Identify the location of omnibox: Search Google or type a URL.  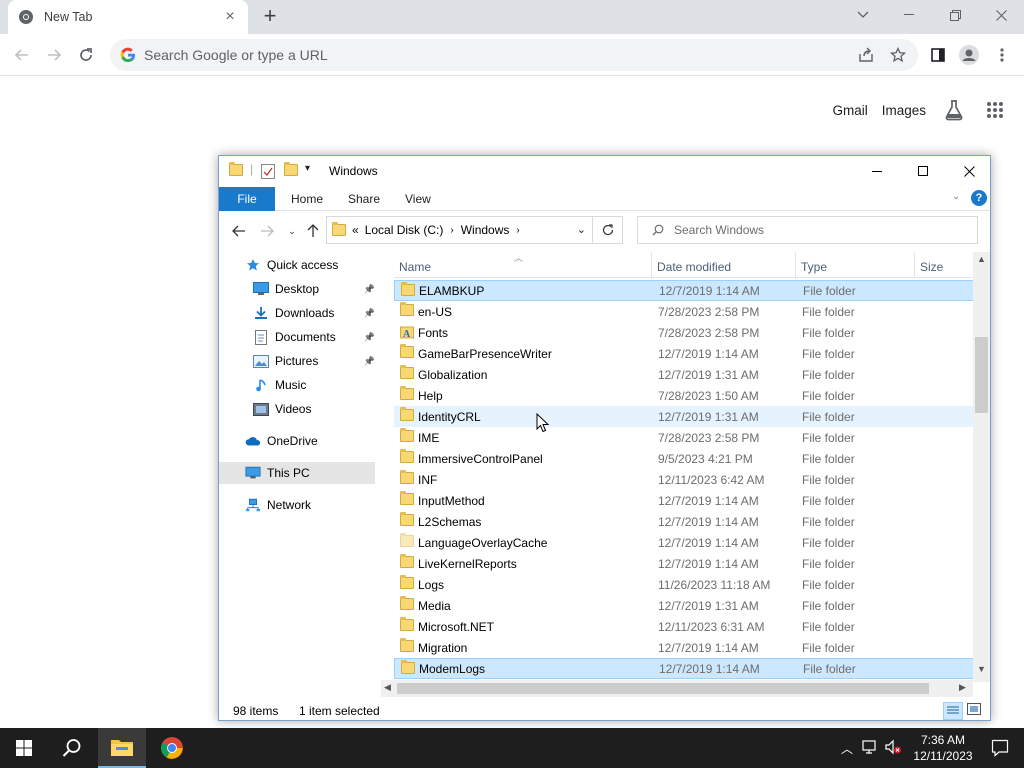
(514, 55).